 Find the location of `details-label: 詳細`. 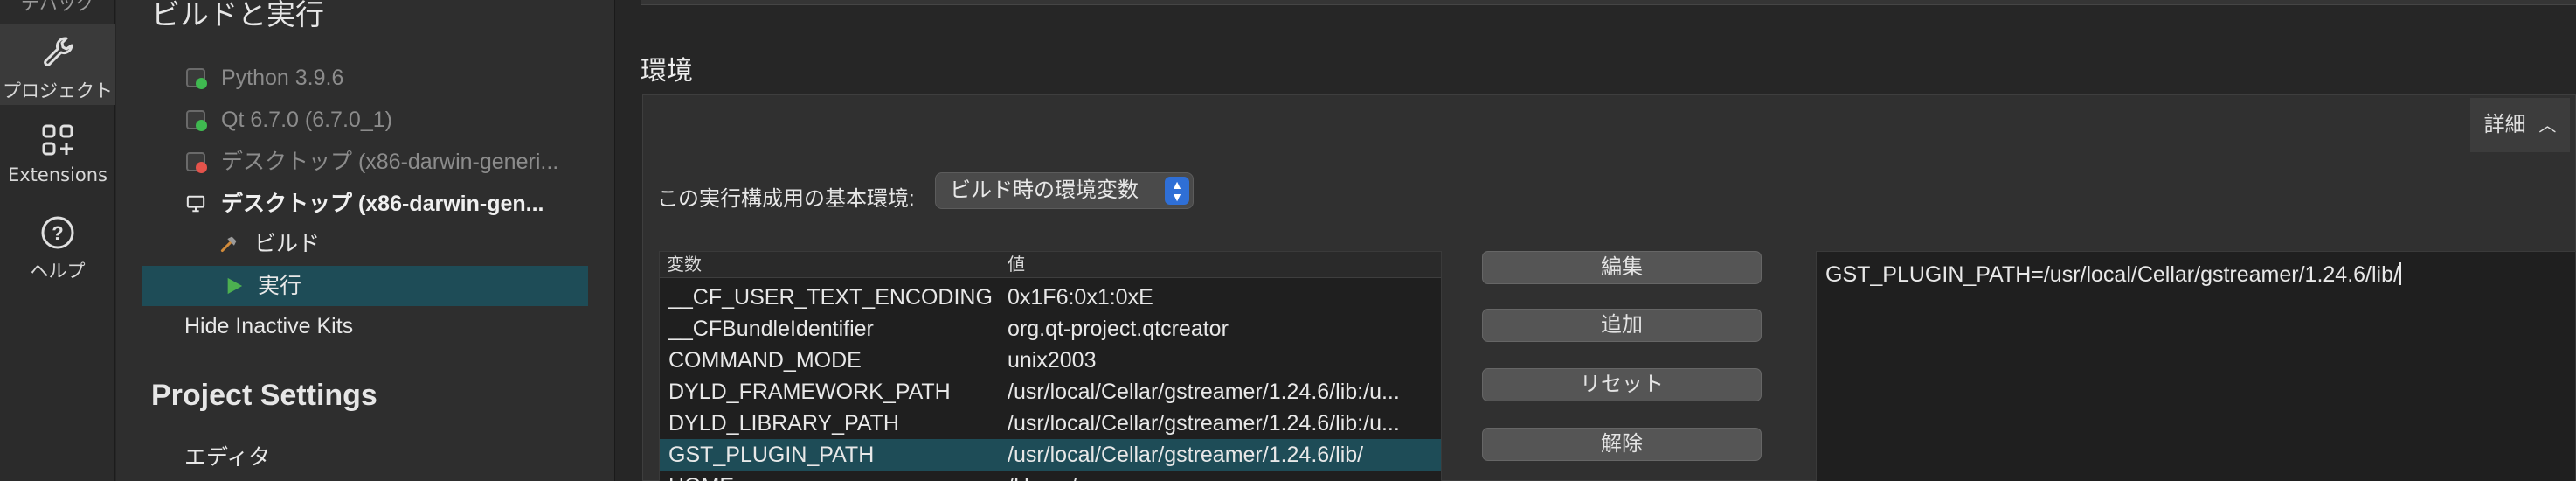

details-label: 詳細 is located at coordinates (2504, 124).